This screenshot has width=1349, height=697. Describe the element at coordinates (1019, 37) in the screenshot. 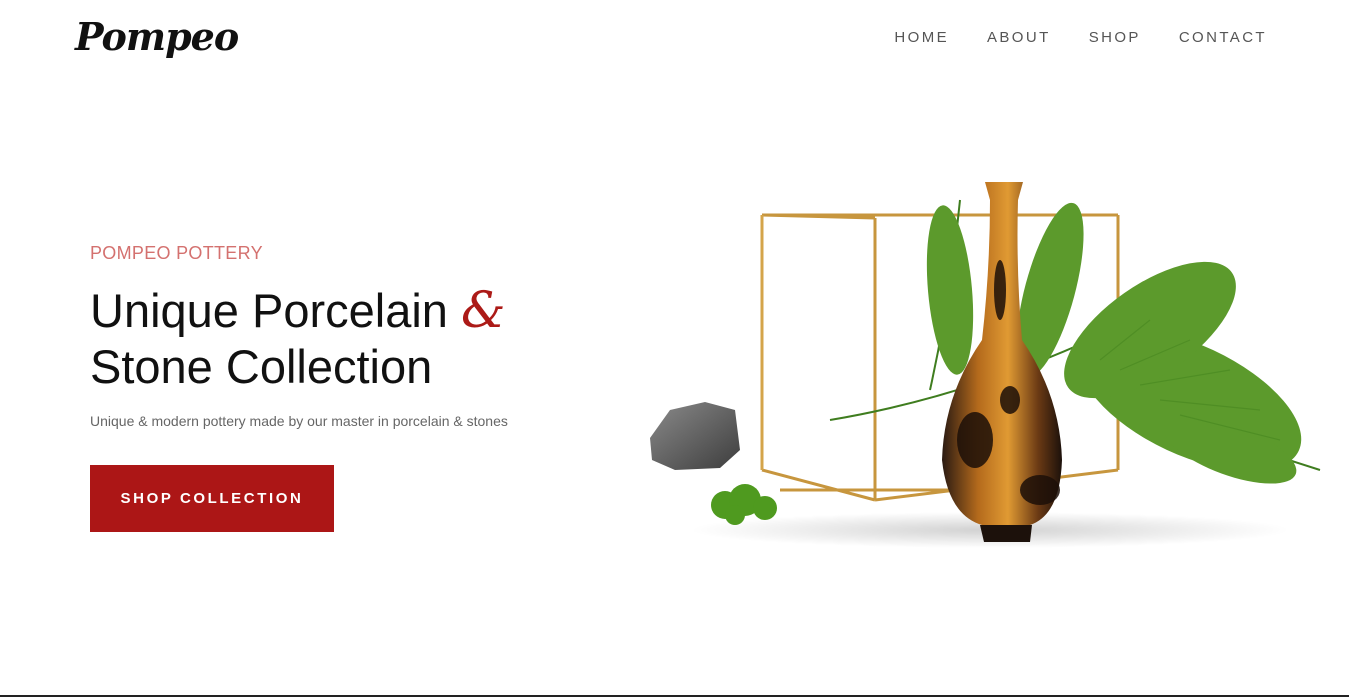

I see `nav-link-about: ABOUT` at that location.